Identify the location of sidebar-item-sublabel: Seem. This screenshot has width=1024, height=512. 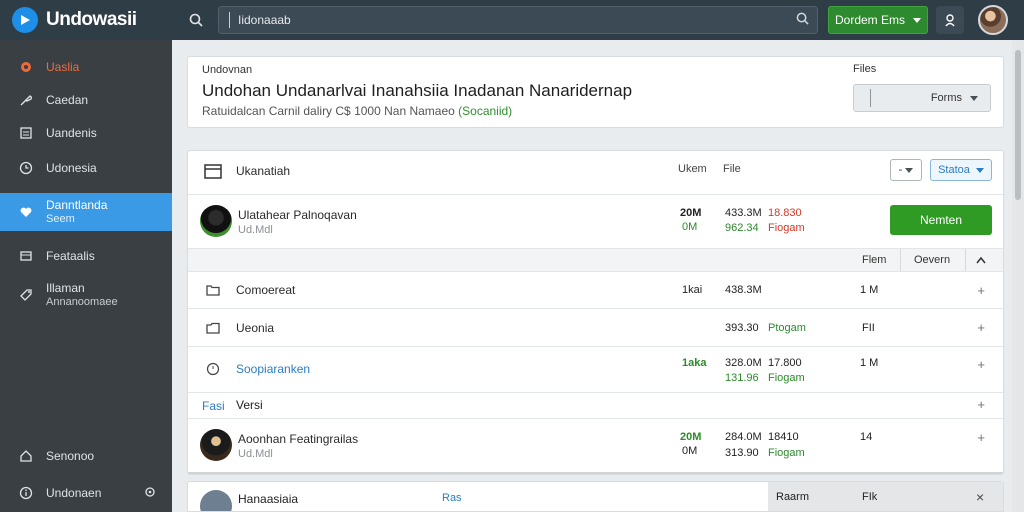
(60, 219).